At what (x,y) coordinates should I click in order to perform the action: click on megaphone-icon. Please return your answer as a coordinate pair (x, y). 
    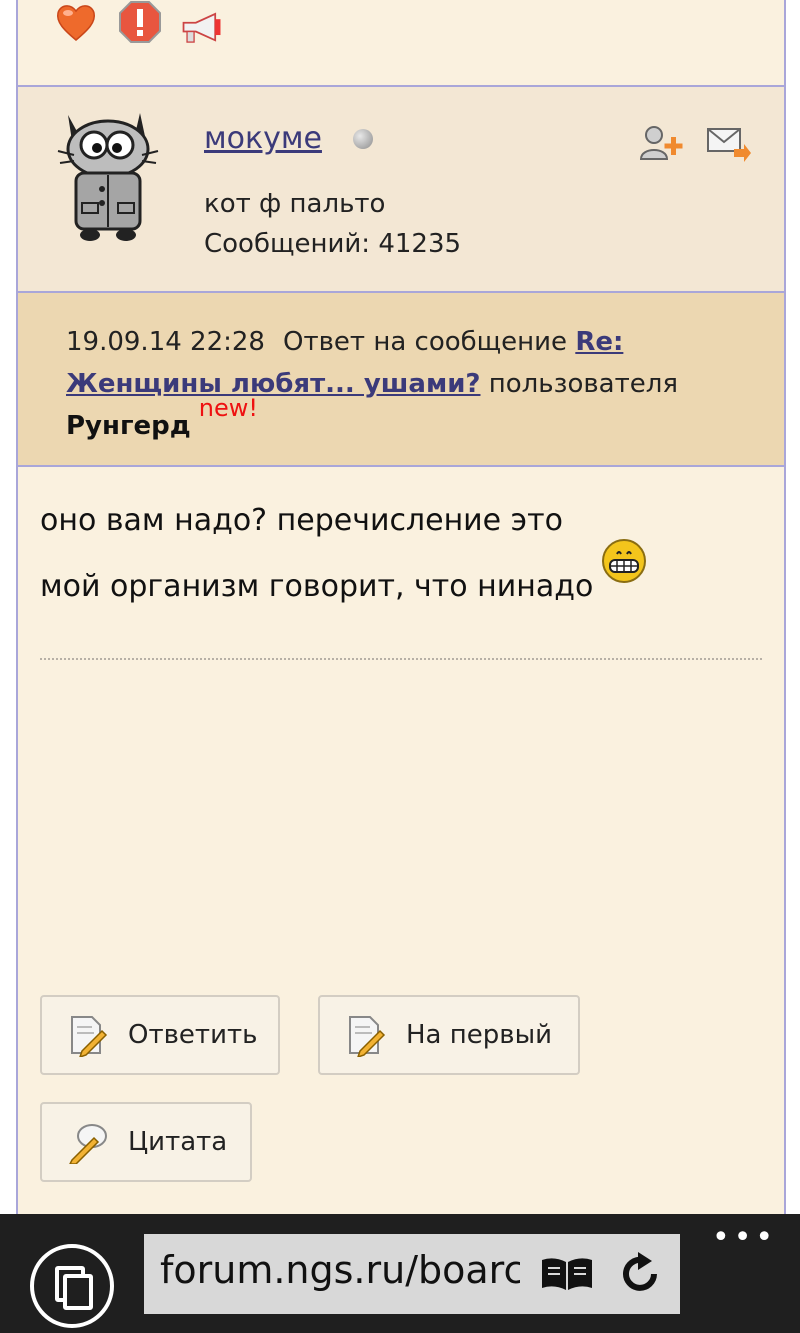
    Looking at the image, I should click on (202, 28).